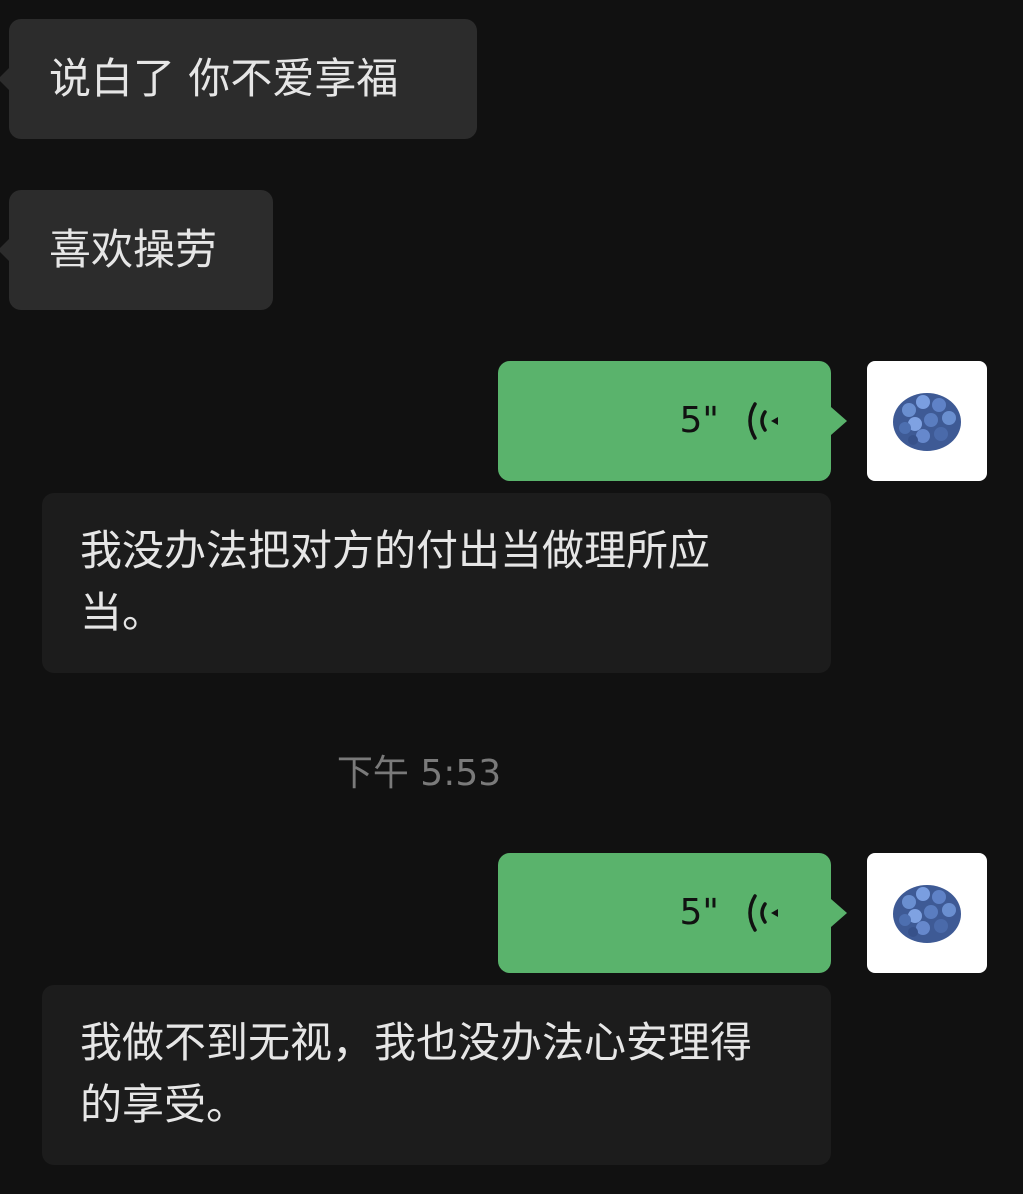 The width and height of the screenshot is (1023, 1194). Describe the element at coordinates (224, 78) in the screenshot. I see `message-text: 说白了 你不爱享福` at that location.